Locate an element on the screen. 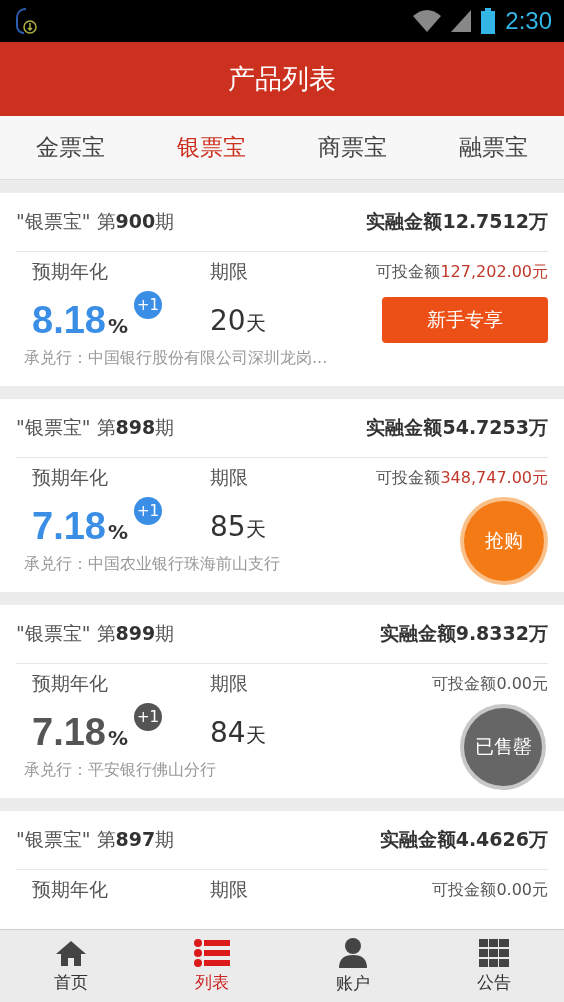 The height and width of the screenshot is (1002, 564). product-card: "银票宝" 第897期 实融金额4.4626万 预期年化 期限 可投金额0.00元 is located at coordinates (282, 870).